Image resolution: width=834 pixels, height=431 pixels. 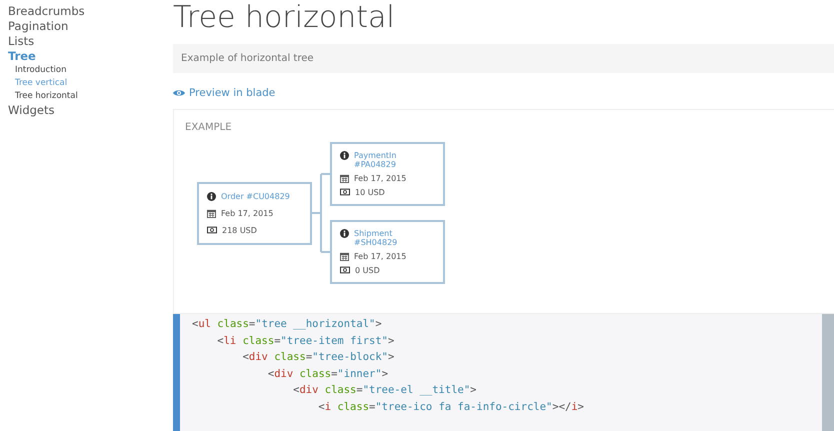 What do you see at coordinates (90, 11) in the screenshot?
I see `sidebar-item: Breadcrumbs` at bounding box center [90, 11].